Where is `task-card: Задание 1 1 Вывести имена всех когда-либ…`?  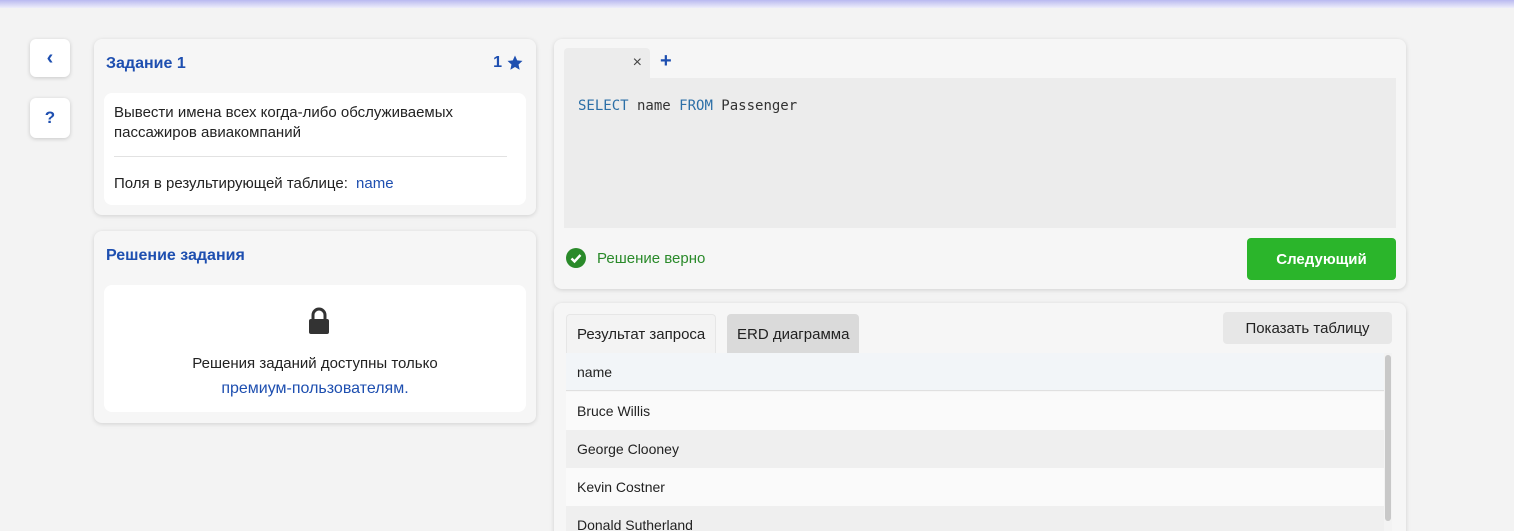 task-card: Задание 1 1 Вывести имена всех когда-либ… is located at coordinates (315, 127).